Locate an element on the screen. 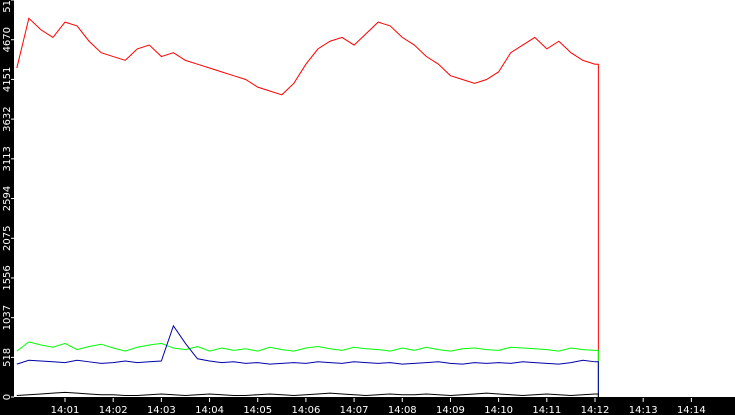 This screenshot has height=415, width=735. x-tick-label: 14:12 is located at coordinates (595, 410).